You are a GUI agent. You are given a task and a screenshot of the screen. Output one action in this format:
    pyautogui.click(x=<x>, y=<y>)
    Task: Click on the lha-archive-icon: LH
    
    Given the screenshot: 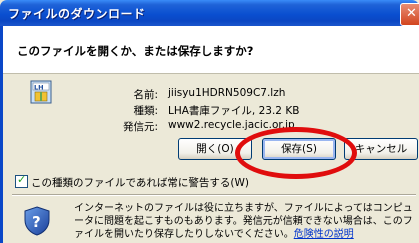 What is the action you would take?
    pyautogui.click(x=41, y=92)
    